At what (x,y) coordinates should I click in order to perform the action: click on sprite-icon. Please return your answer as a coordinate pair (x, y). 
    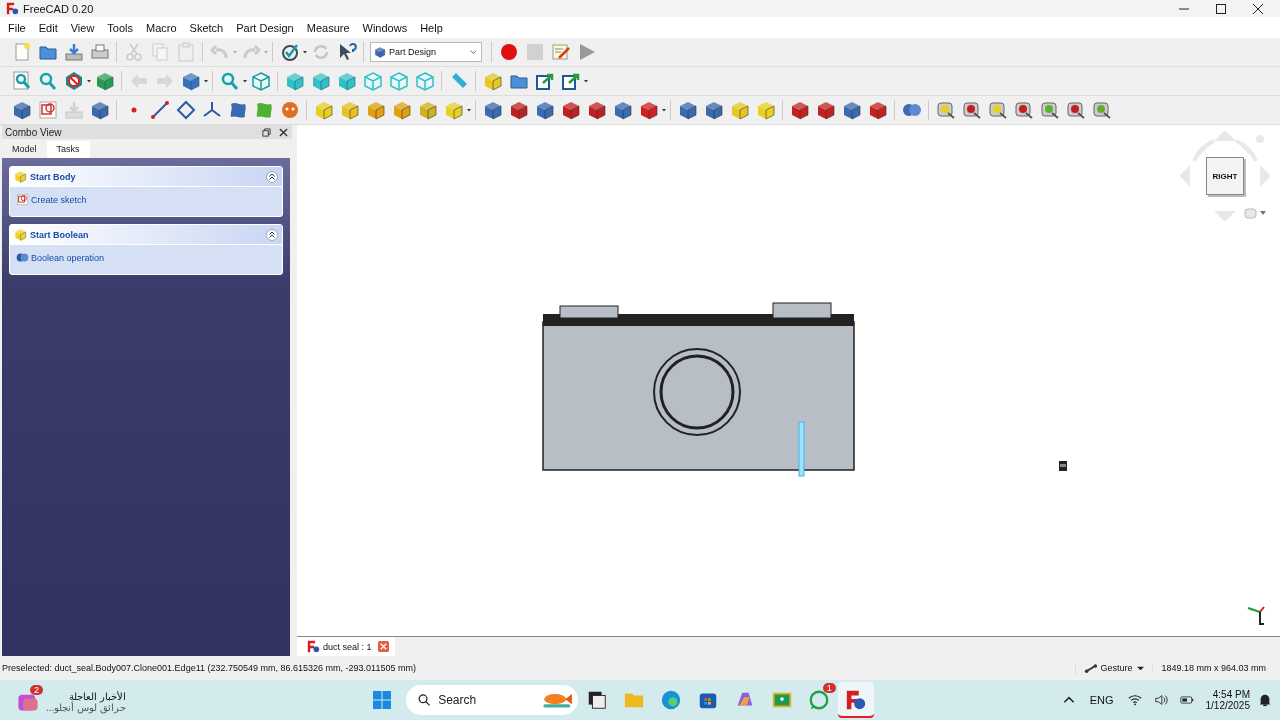
    Looking at the image, I should click on (290, 110).